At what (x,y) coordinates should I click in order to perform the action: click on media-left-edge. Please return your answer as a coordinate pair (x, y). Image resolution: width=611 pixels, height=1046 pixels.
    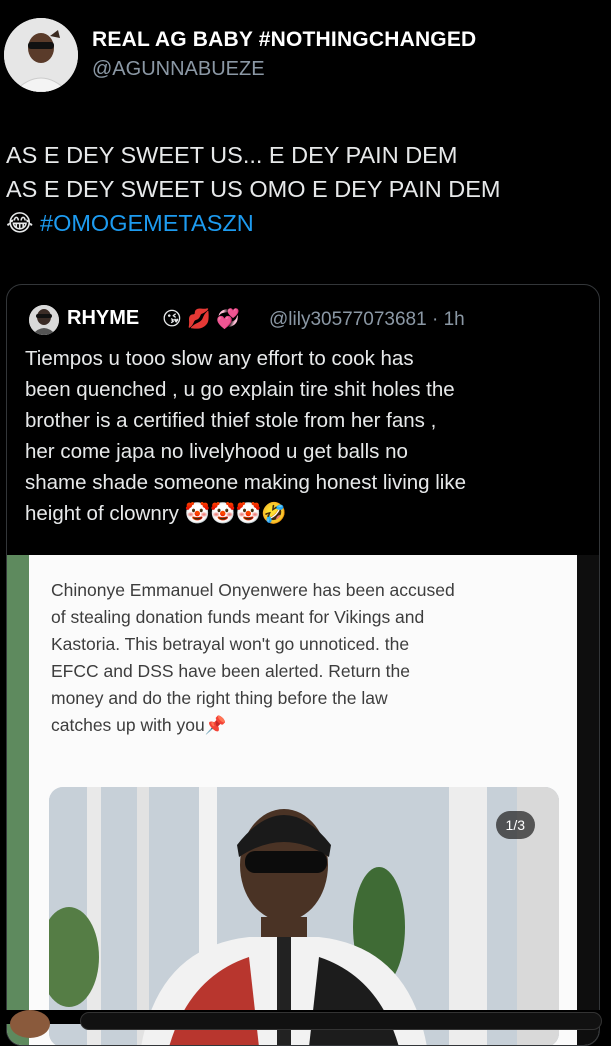
    Looking at the image, I should click on (18, 800).